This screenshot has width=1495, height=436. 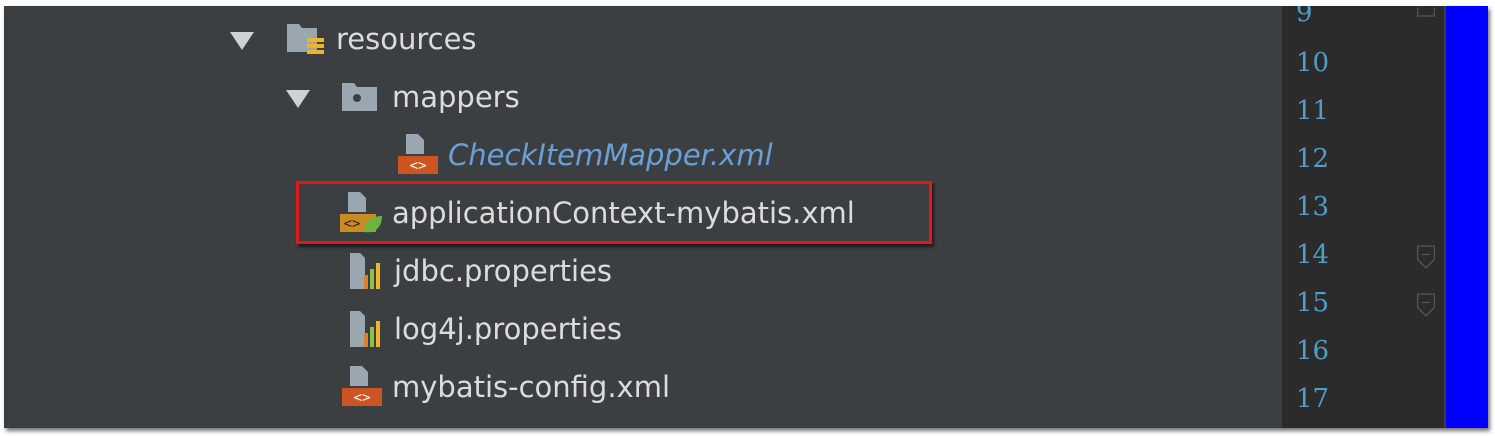 I want to click on tree-item-mybatis-config-xml: <> mybatis-config.xml, so click(x=404, y=387).